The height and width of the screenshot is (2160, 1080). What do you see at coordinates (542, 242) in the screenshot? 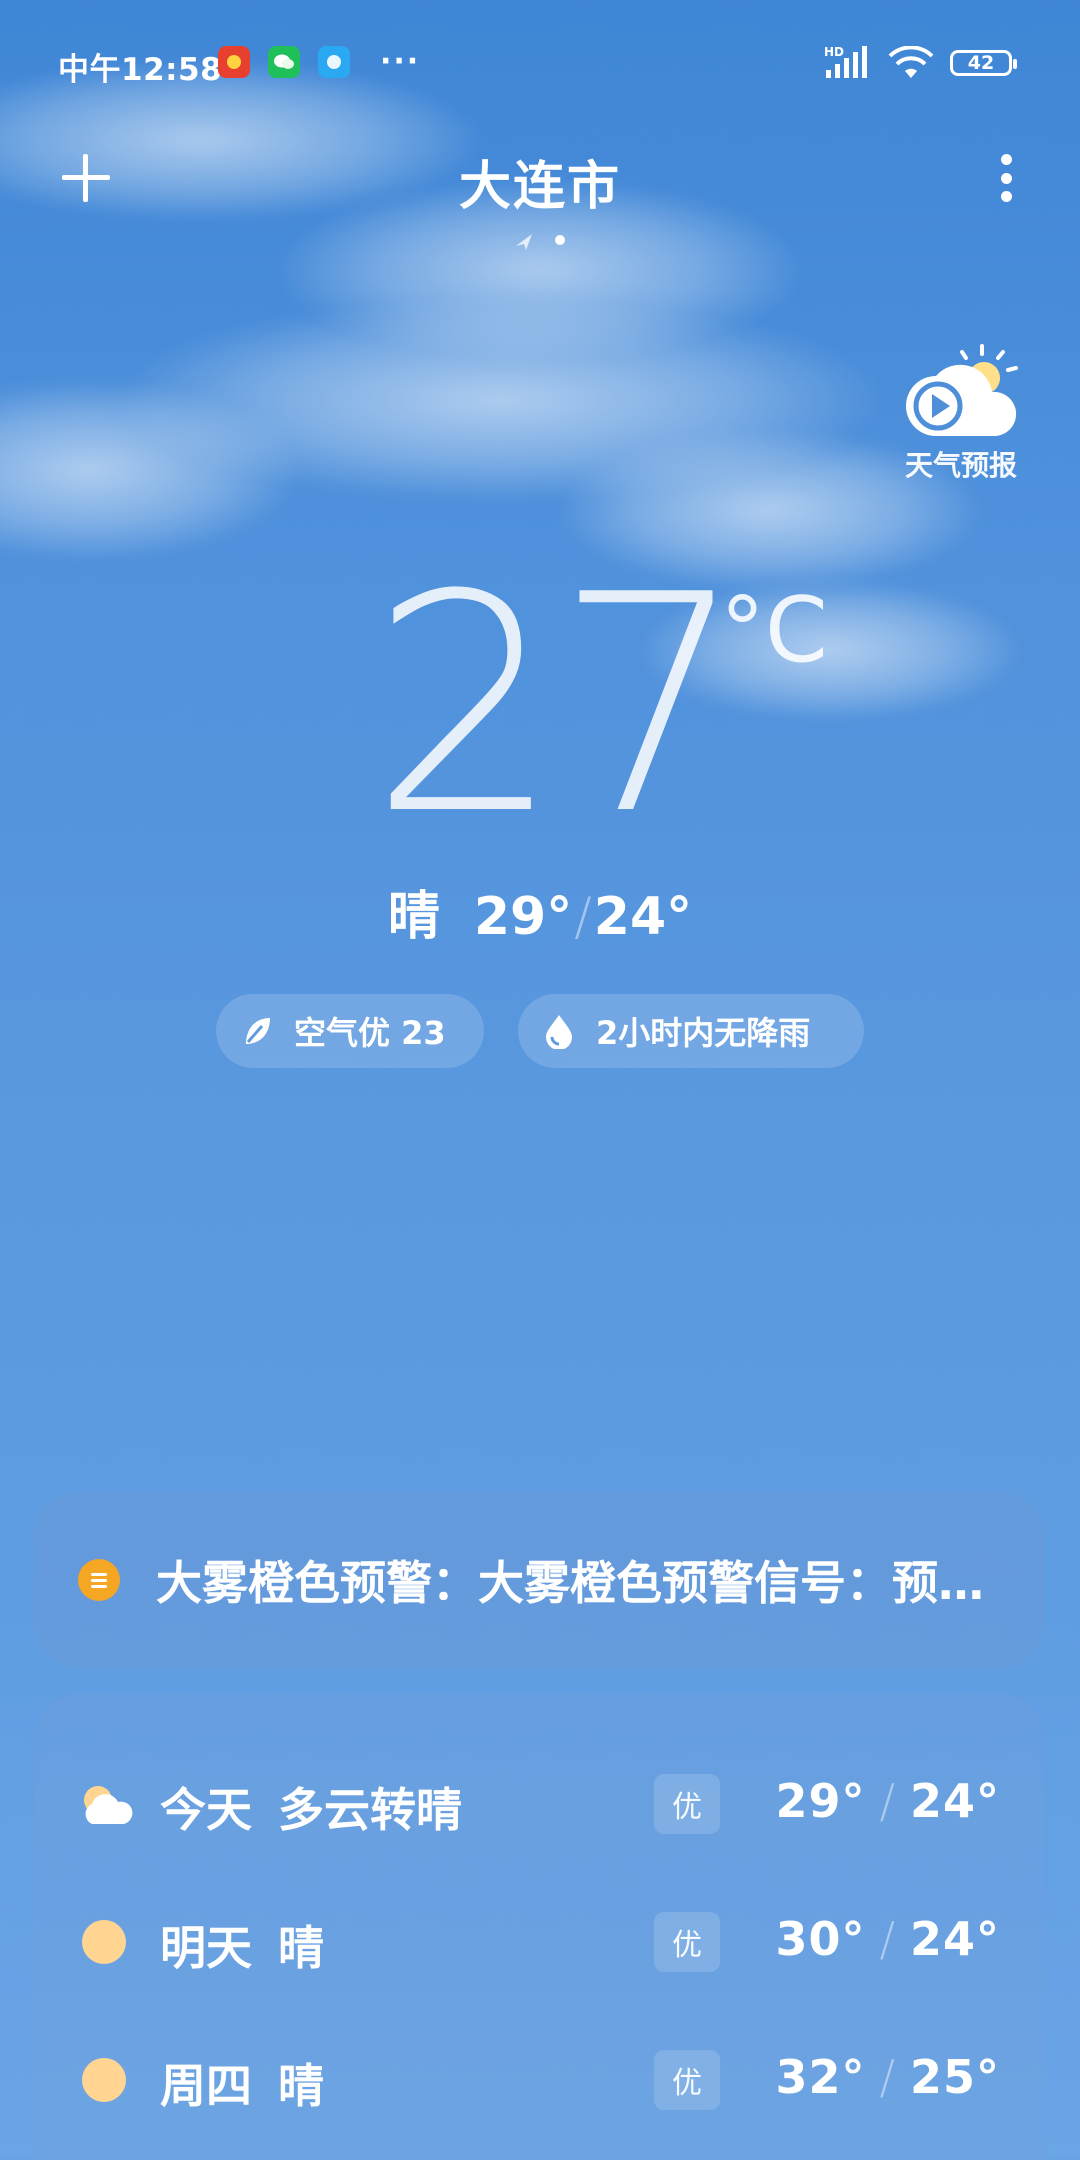
I see `page-indicator` at bounding box center [542, 242].